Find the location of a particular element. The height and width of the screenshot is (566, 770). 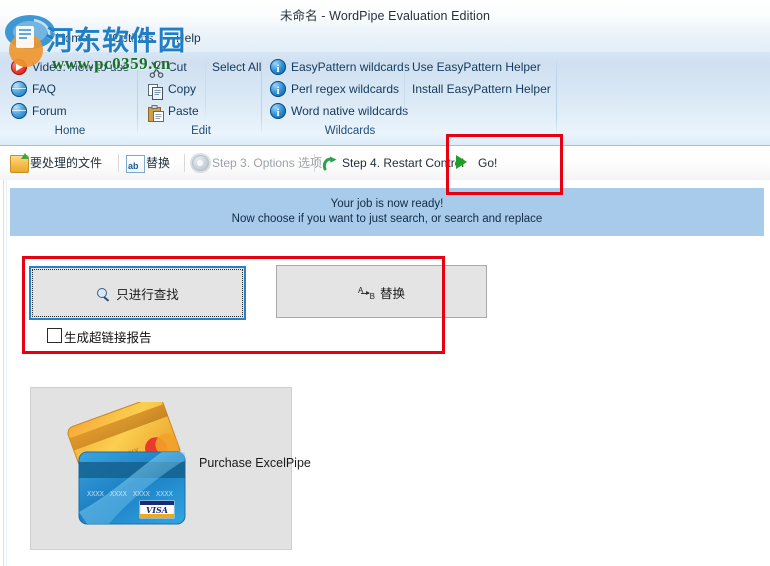

ribbon-item-use-easypattern-helper: Use EasyPattern Helper is located at coordinates (476, 67).